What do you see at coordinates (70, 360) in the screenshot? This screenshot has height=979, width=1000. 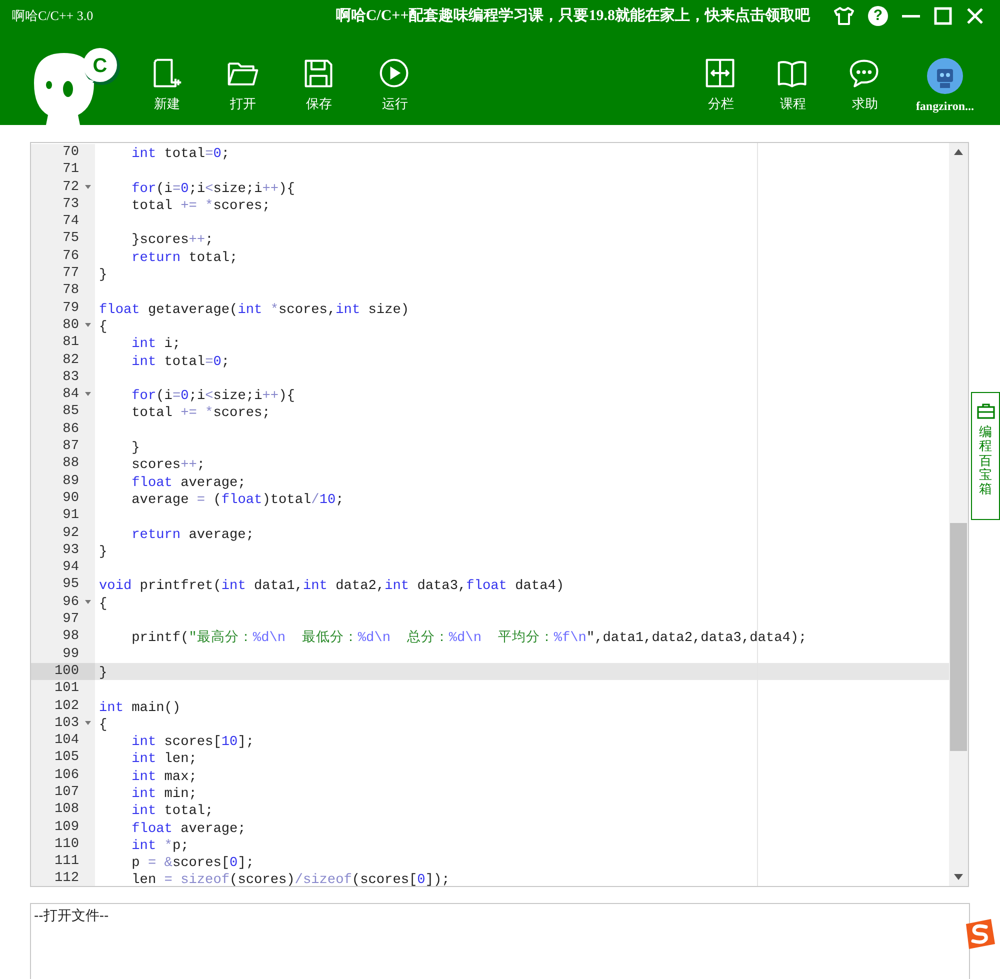 I see `line-number: 82` at bounding box center [70, 360].